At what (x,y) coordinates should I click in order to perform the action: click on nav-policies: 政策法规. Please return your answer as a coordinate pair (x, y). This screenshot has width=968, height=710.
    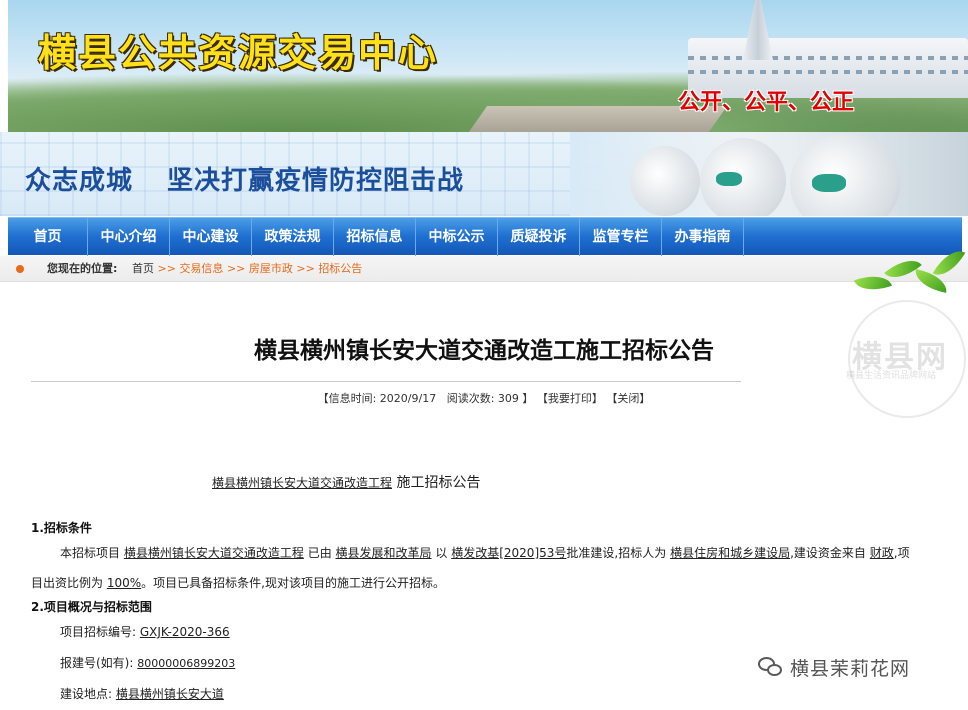
    Looking at the image, I should click on (293, 237).